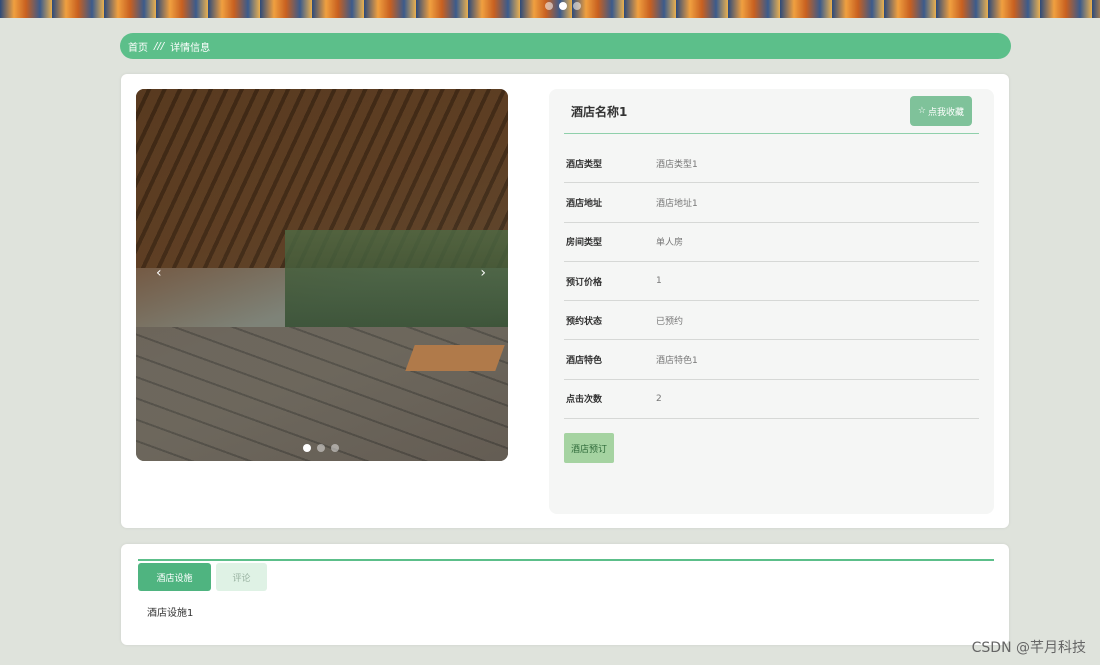 Image resolution: width=1100 pixels, height=665 pixels. I want to click on field-label: 酒店类型, so click(584, 164).